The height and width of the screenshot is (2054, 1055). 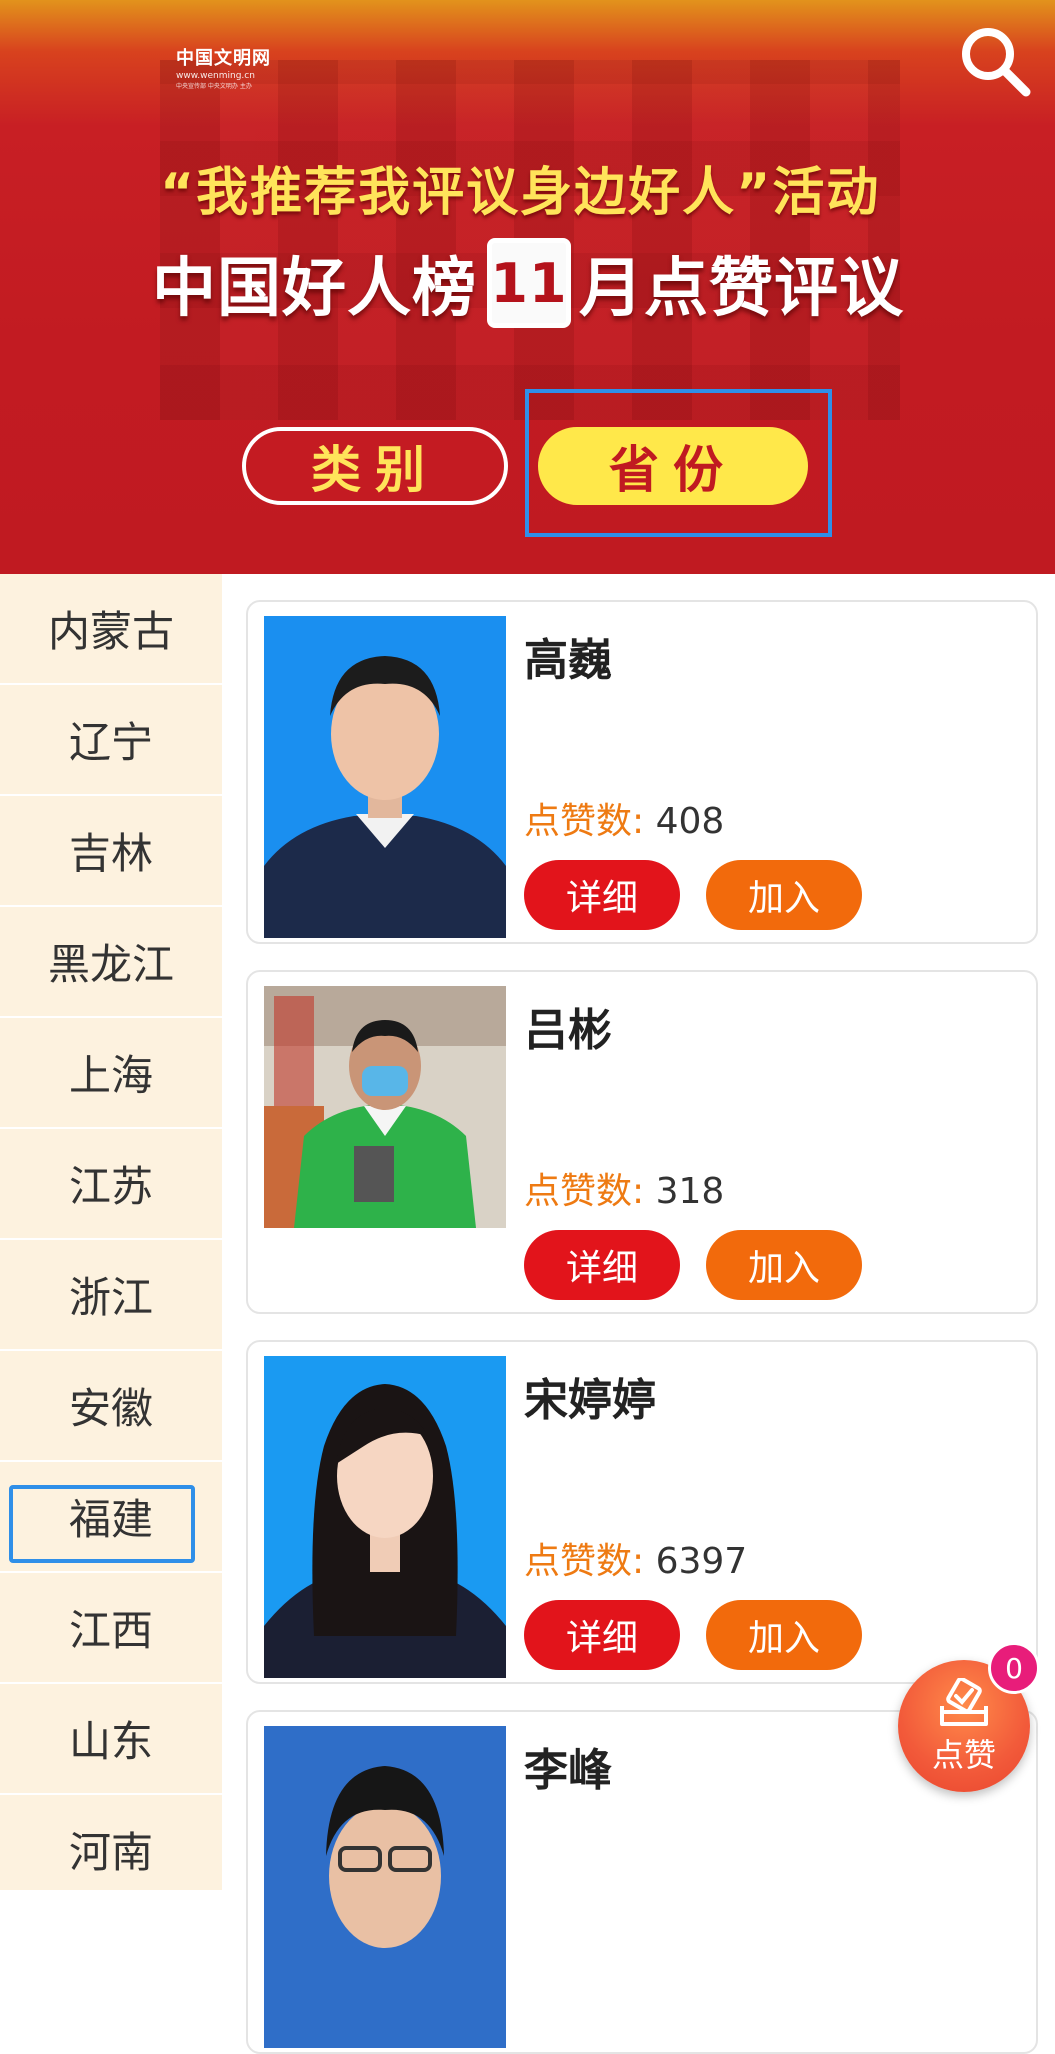 What do you see at coordinates (568, 1770) in the screenshot?
I see `person-name: 李峰` at bounding box center [568, 1770].